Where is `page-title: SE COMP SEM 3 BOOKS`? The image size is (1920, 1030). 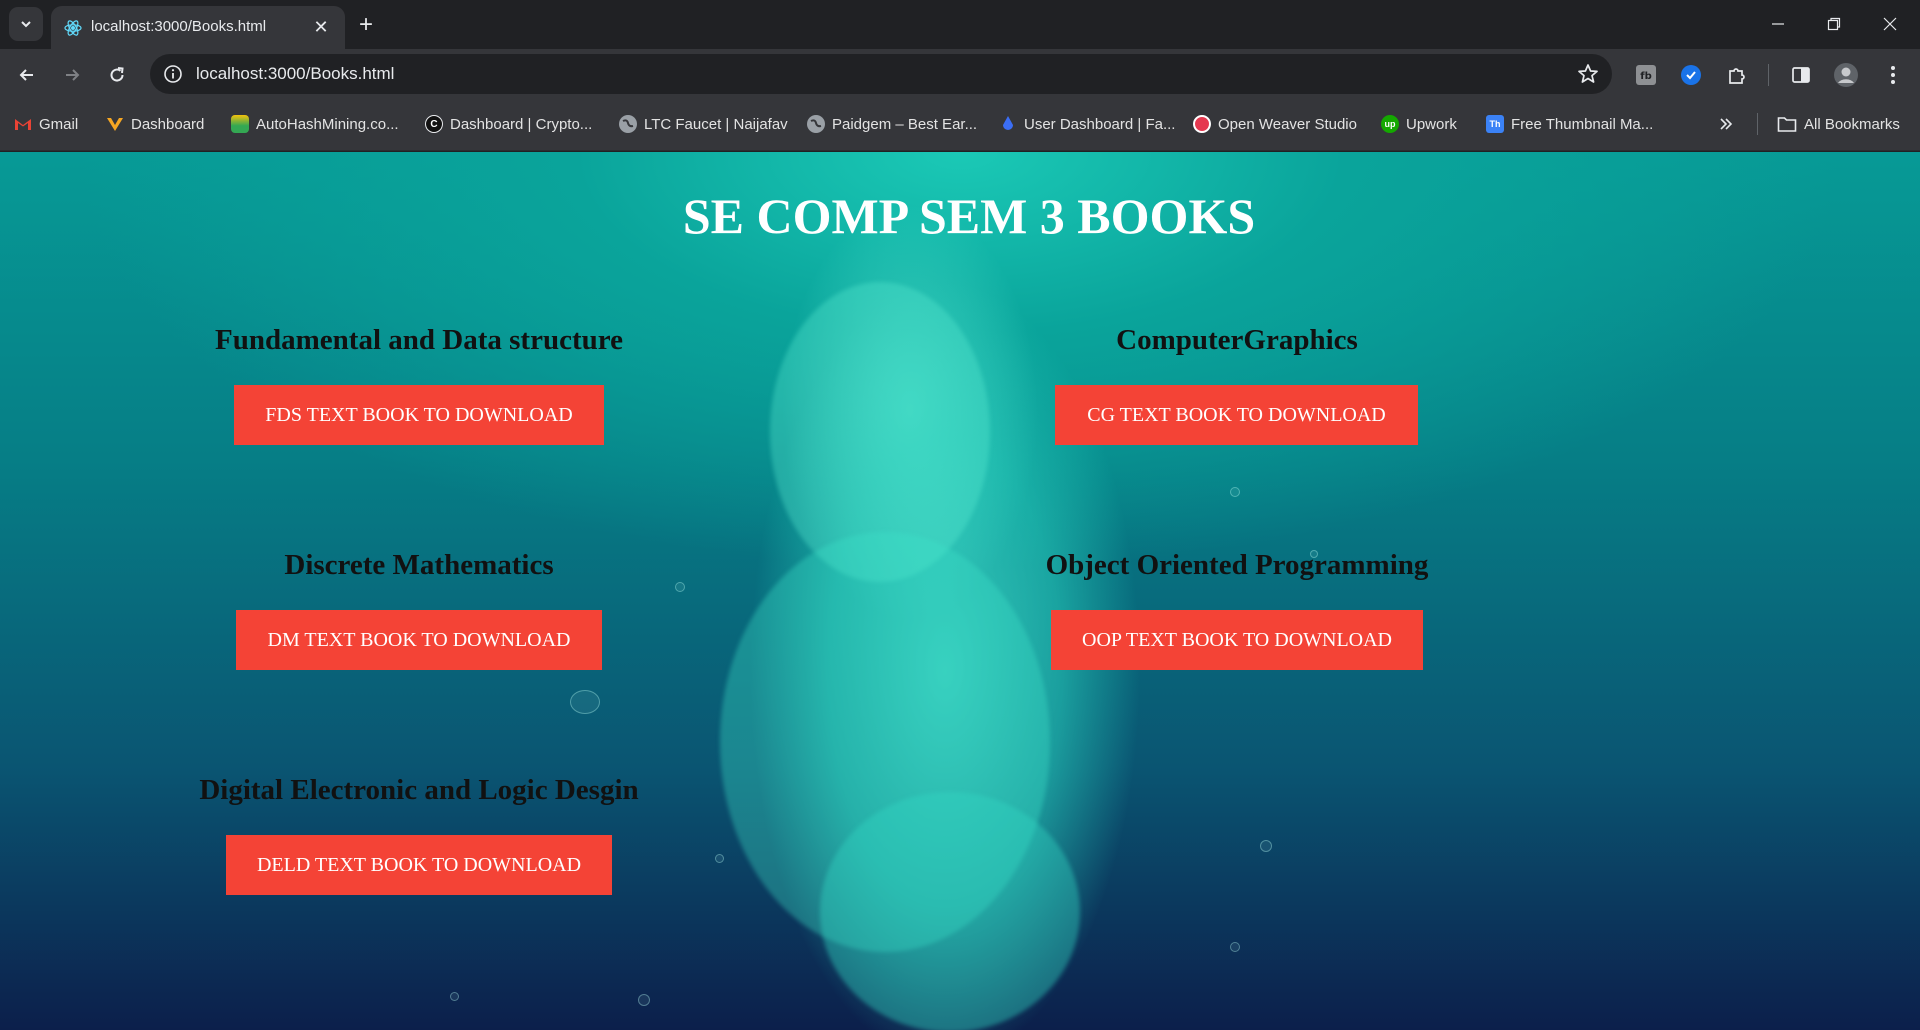 page-title: SE COMP SEM 3 BOOKS is located at coordinates (969, 216).